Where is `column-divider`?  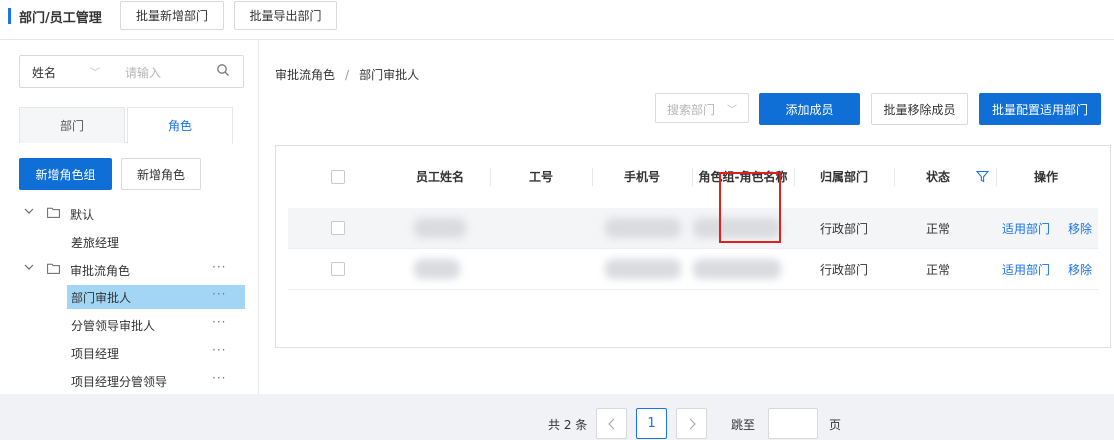
column-divider is located at coordinates (692, 177).